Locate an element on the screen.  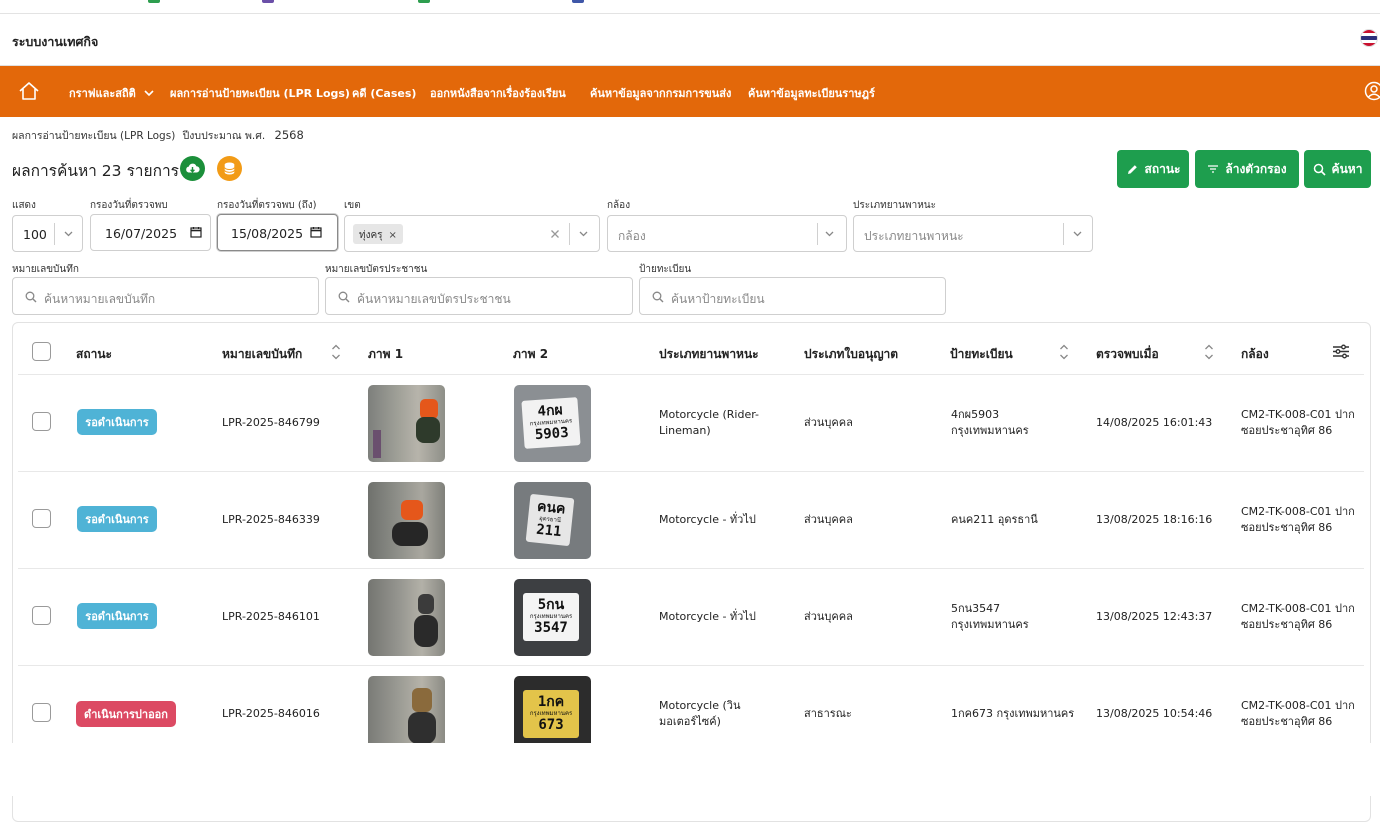
detected-at-cell: 14/08/2025 16:01:43 is located at coordinates (1154, 423).